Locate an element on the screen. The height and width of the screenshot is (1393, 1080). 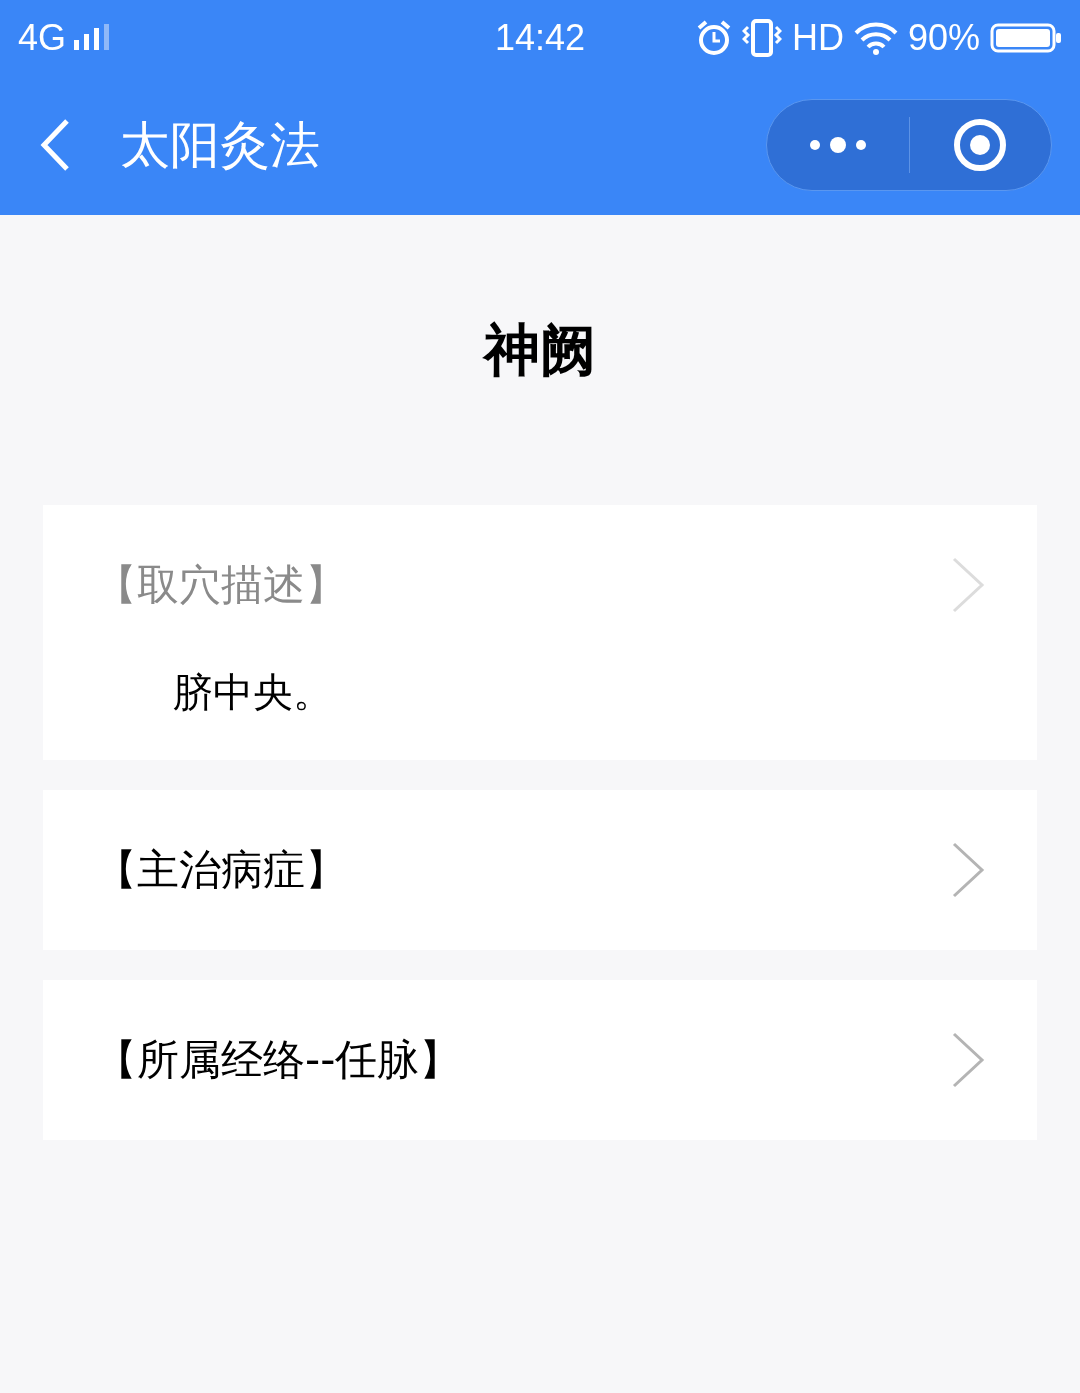
page-title: 太阳灸法 is located at coordinates (220, 145).